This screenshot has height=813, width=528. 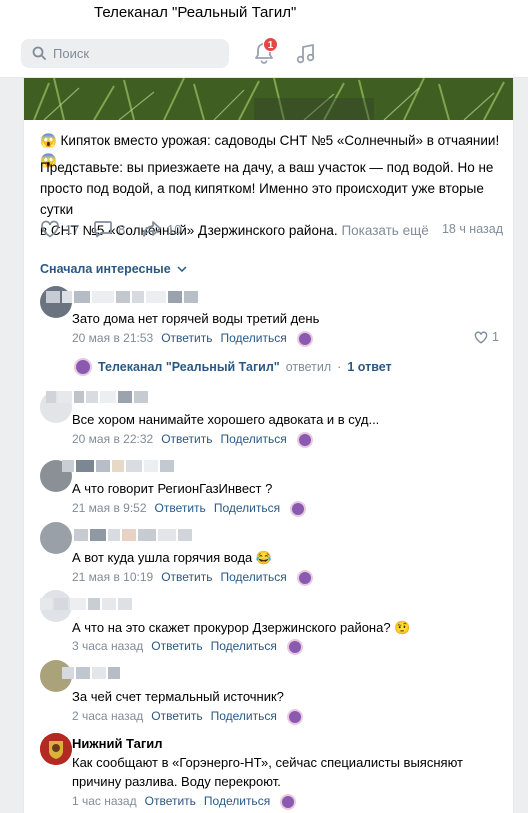 I want to click on comment-meta: 3 часа назад Ответить Поделиться, so click(x=187, y=647).